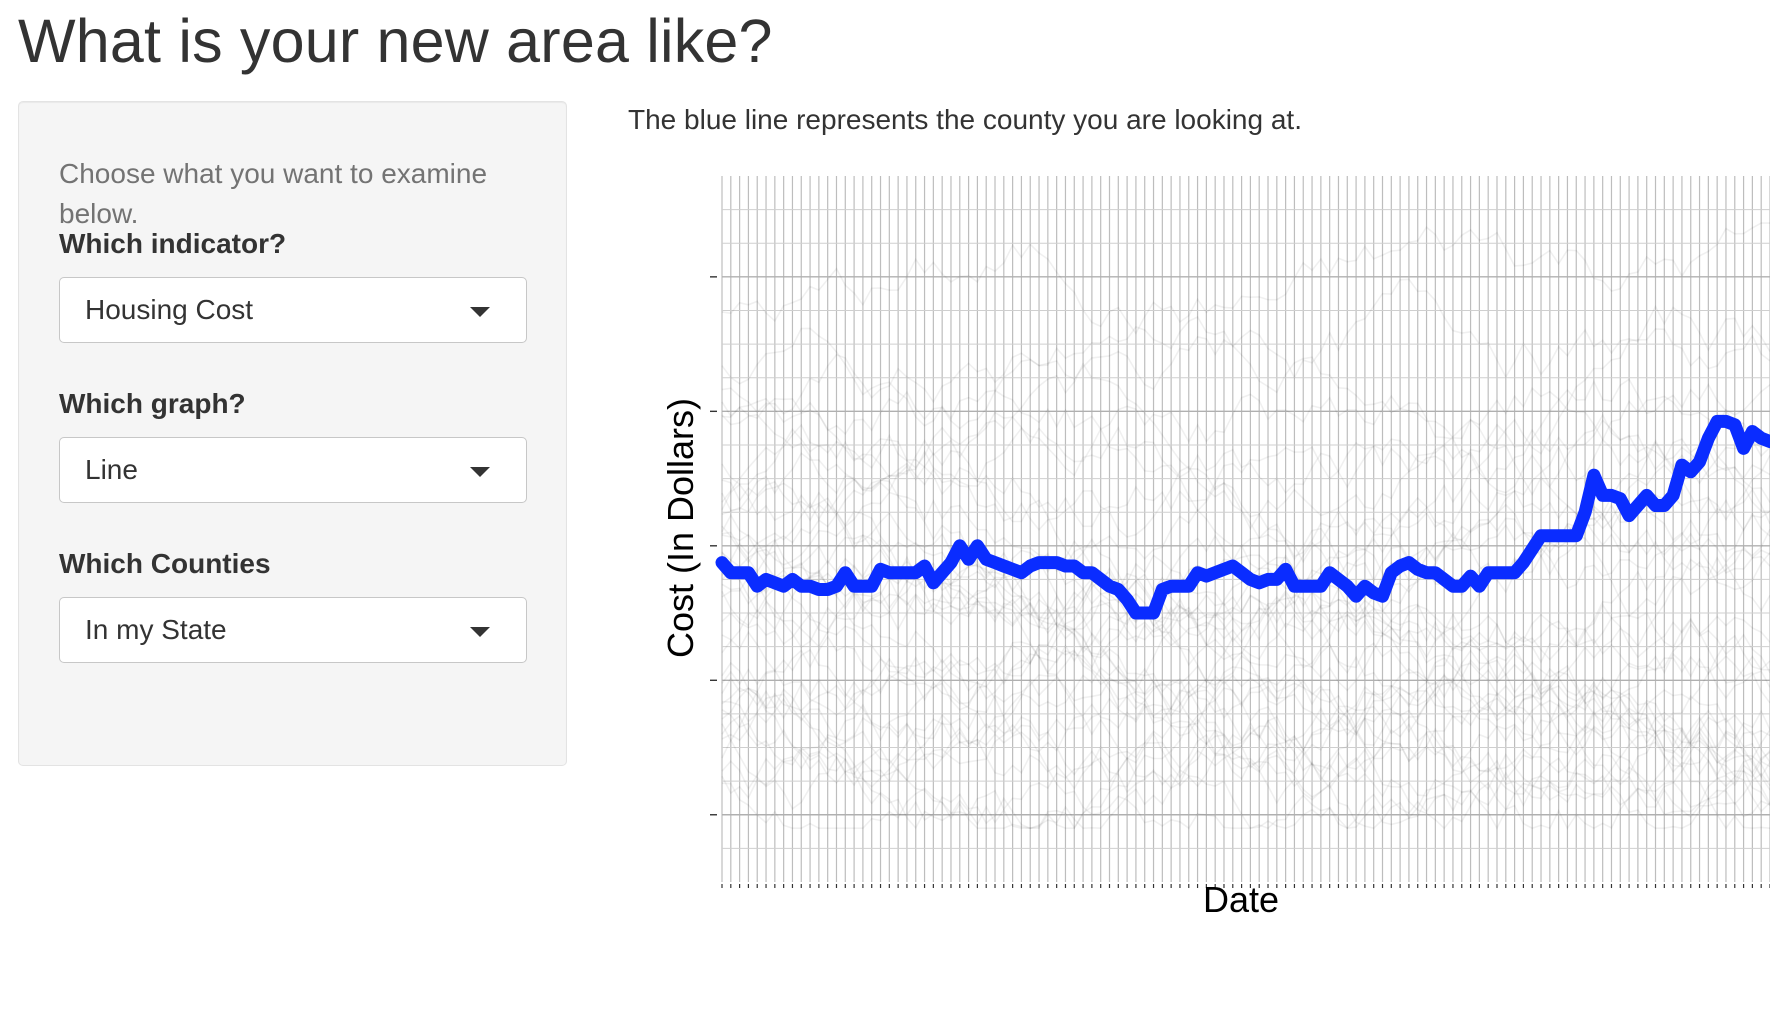 The image size is (1780, 1024). Describe the element at coordinates (165, 563) in the screenshot. I see `counties-label: Which Counties` at that location.